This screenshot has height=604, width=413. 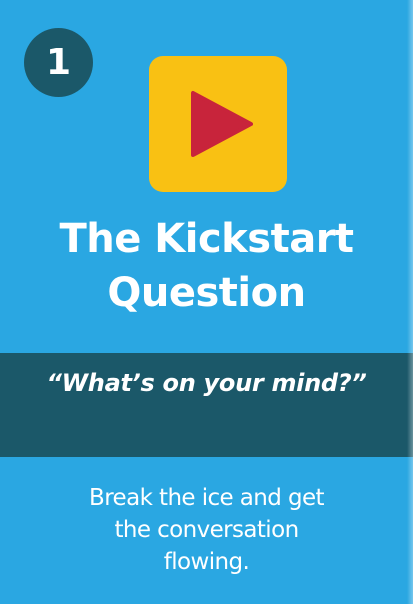 I want to click on play-tile, so click(x=218, y=124).